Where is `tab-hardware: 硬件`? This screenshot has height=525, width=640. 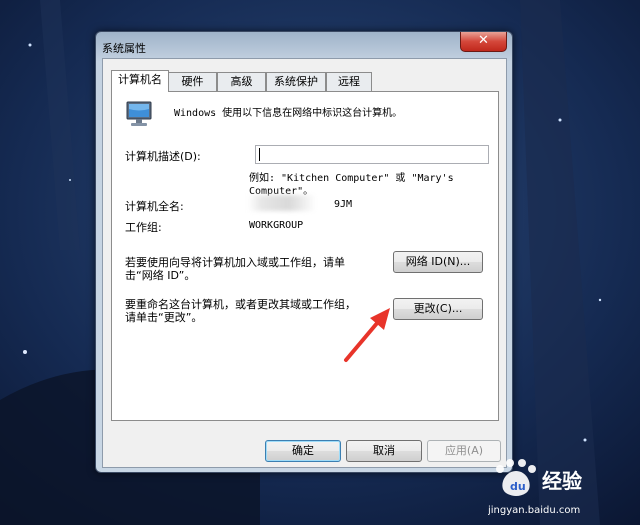
tab-hardware: 硬件 is located at coordinates (192, 81).